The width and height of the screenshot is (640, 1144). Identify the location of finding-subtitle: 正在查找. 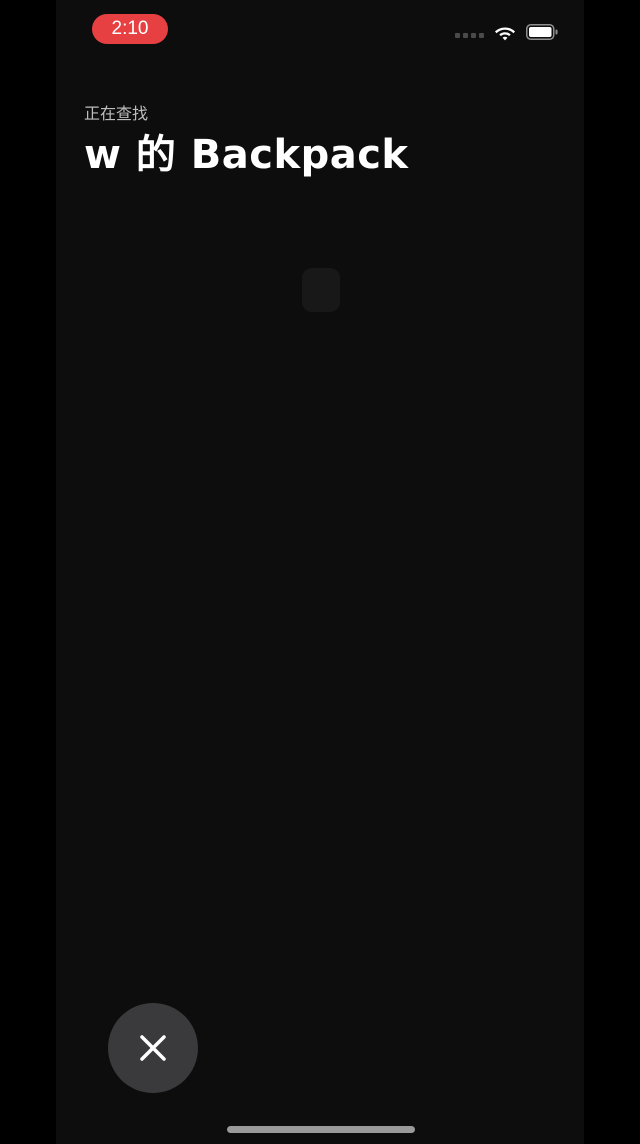
(116, 113).